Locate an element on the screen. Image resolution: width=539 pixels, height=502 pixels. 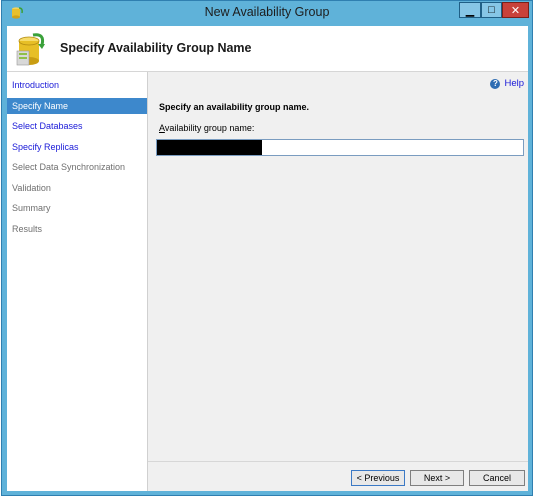
availability-group-name-input is located at coordinates (340, 147).